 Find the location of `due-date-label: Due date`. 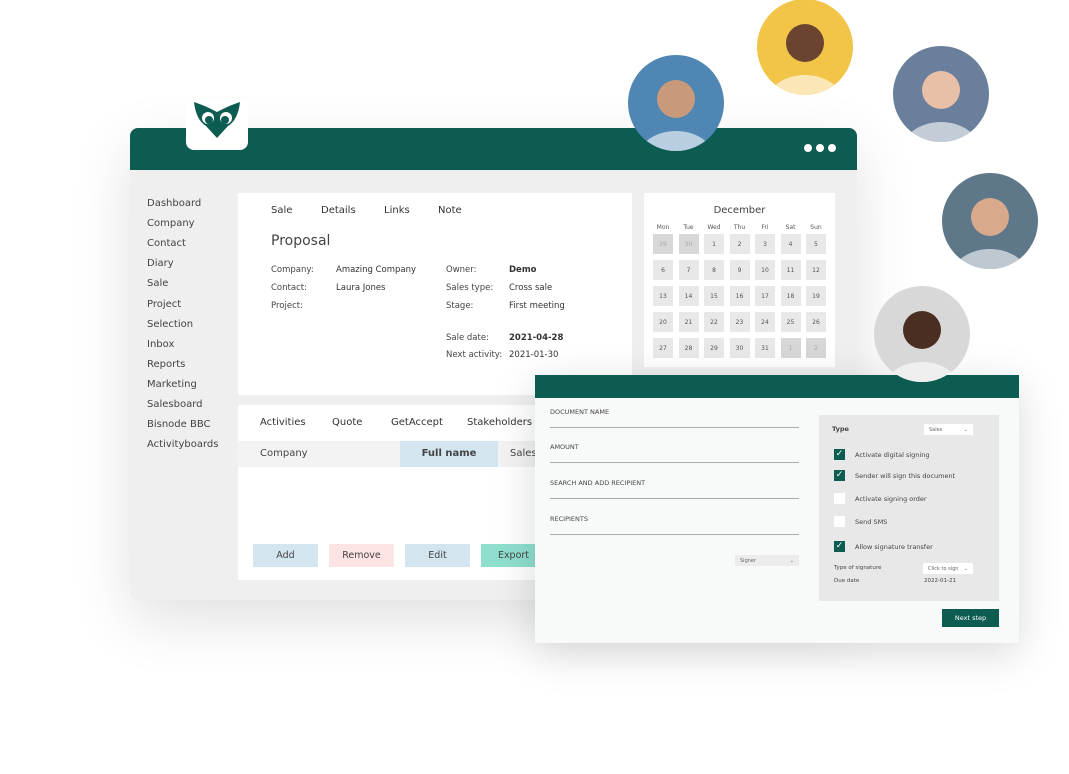

due-date-label: Due date is located at coordinates (847, 581).